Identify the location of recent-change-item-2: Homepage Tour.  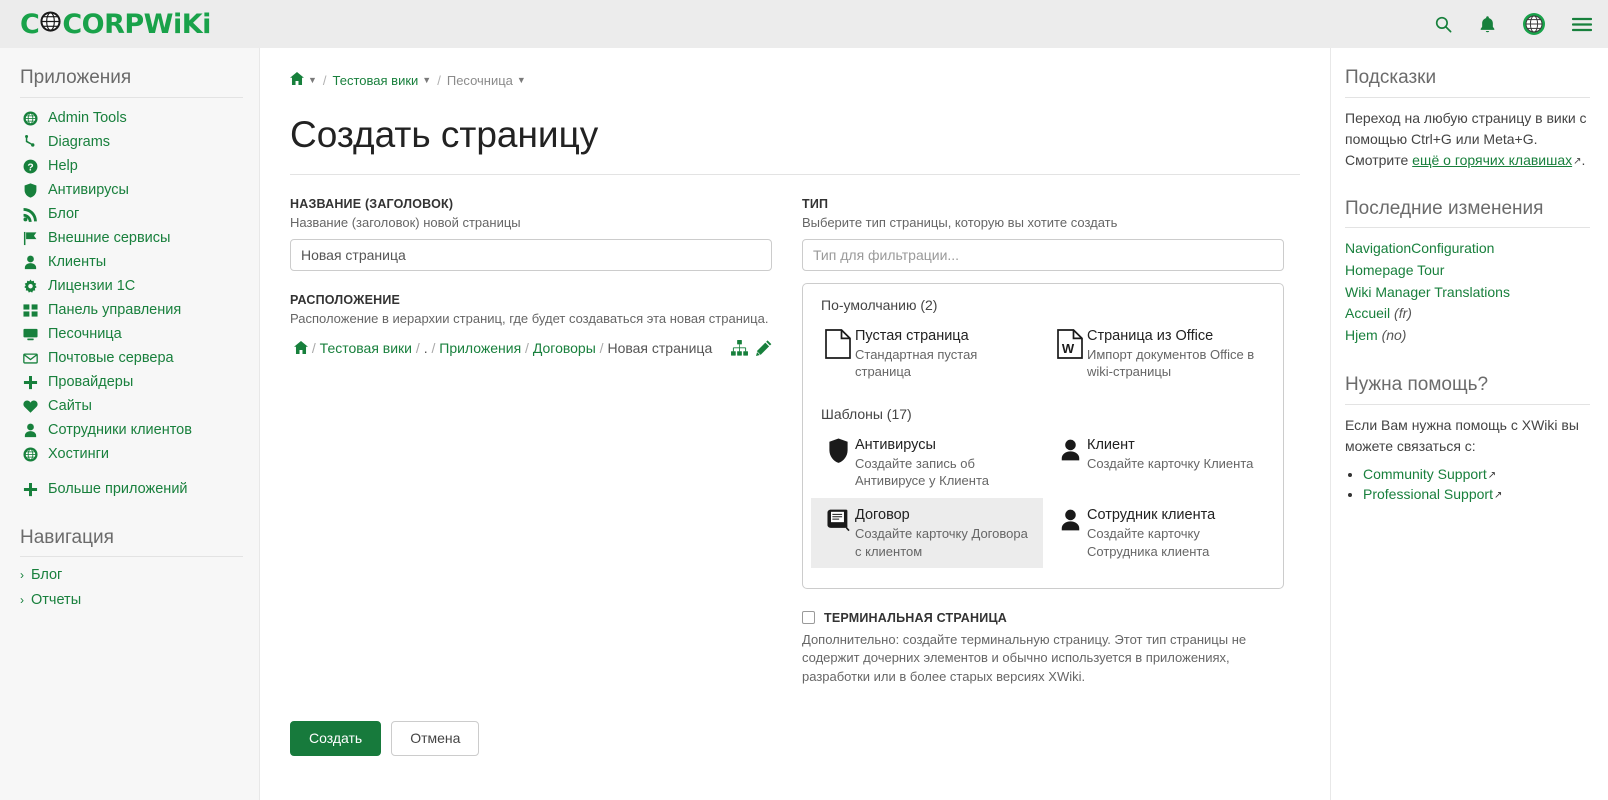
(1467, 271).